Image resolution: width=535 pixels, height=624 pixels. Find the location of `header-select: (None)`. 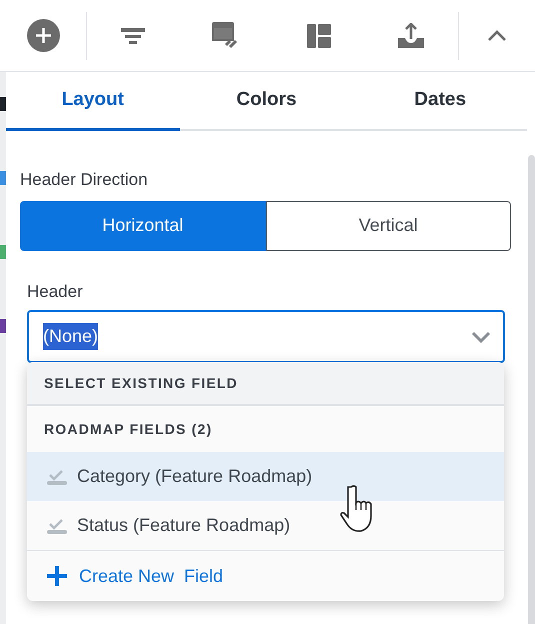

header-select: (None) is located at coordinates (266, 336).